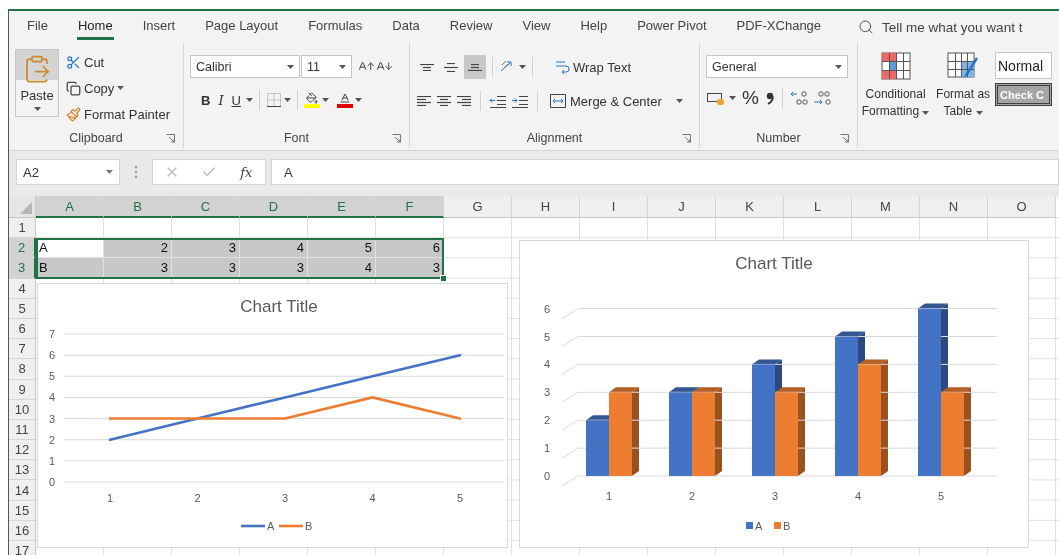 This screenshot has width=1059, height=555. What do you see at coordinates (138, 207) in the screenshot?
I see `column-header: B` at bounding box center [138, 207].